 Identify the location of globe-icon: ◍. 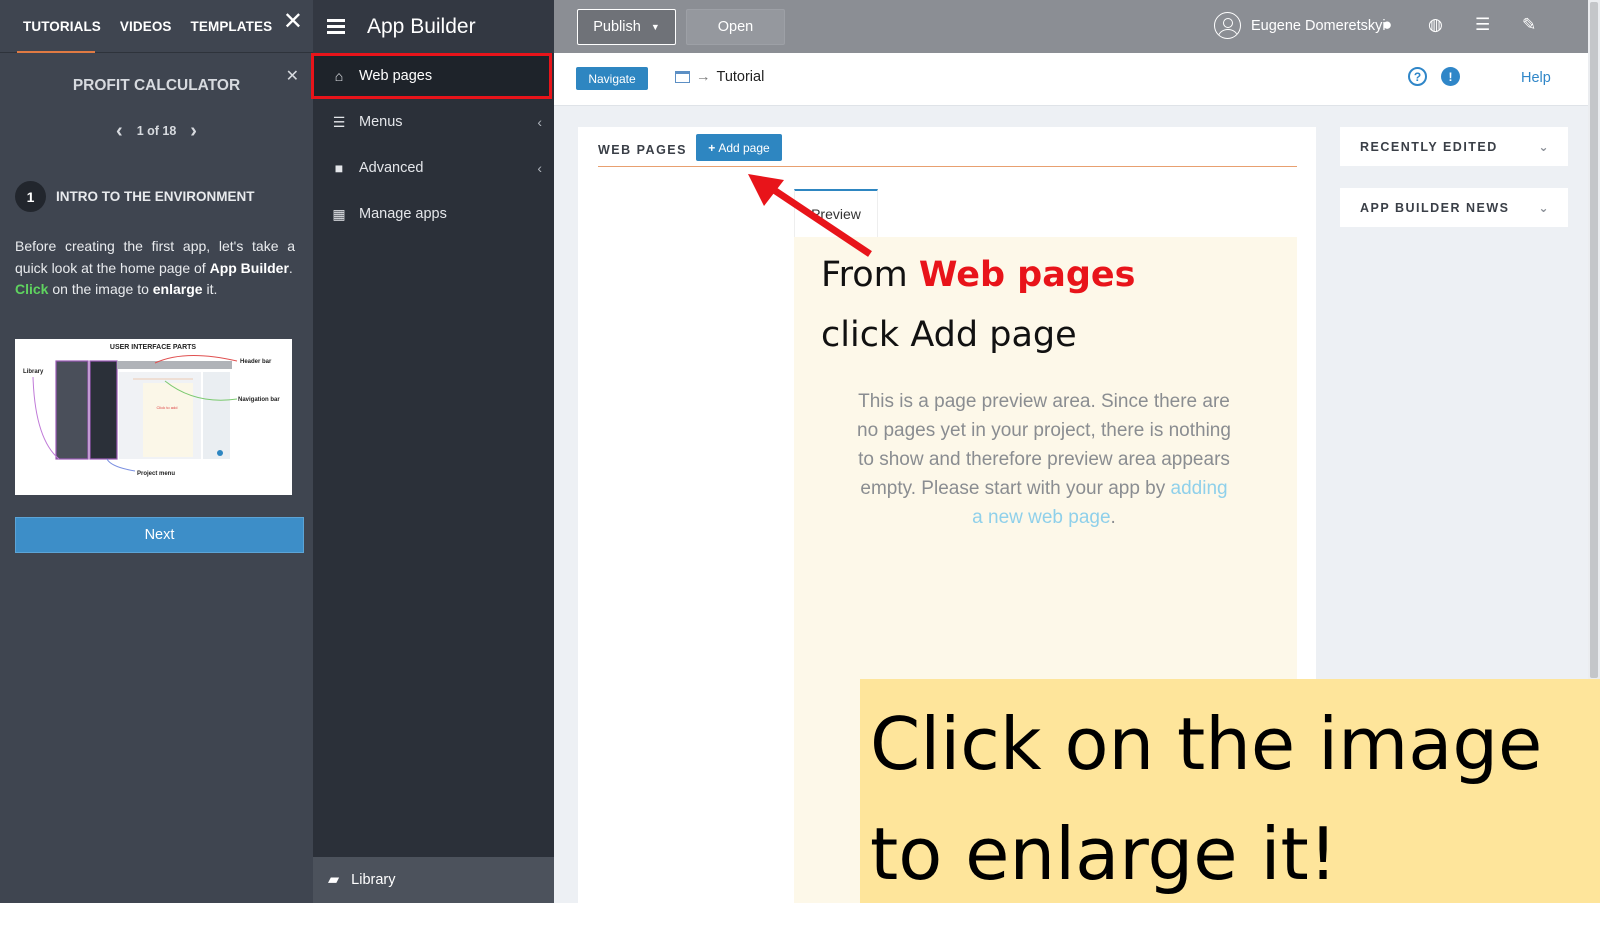
(1435, 25).